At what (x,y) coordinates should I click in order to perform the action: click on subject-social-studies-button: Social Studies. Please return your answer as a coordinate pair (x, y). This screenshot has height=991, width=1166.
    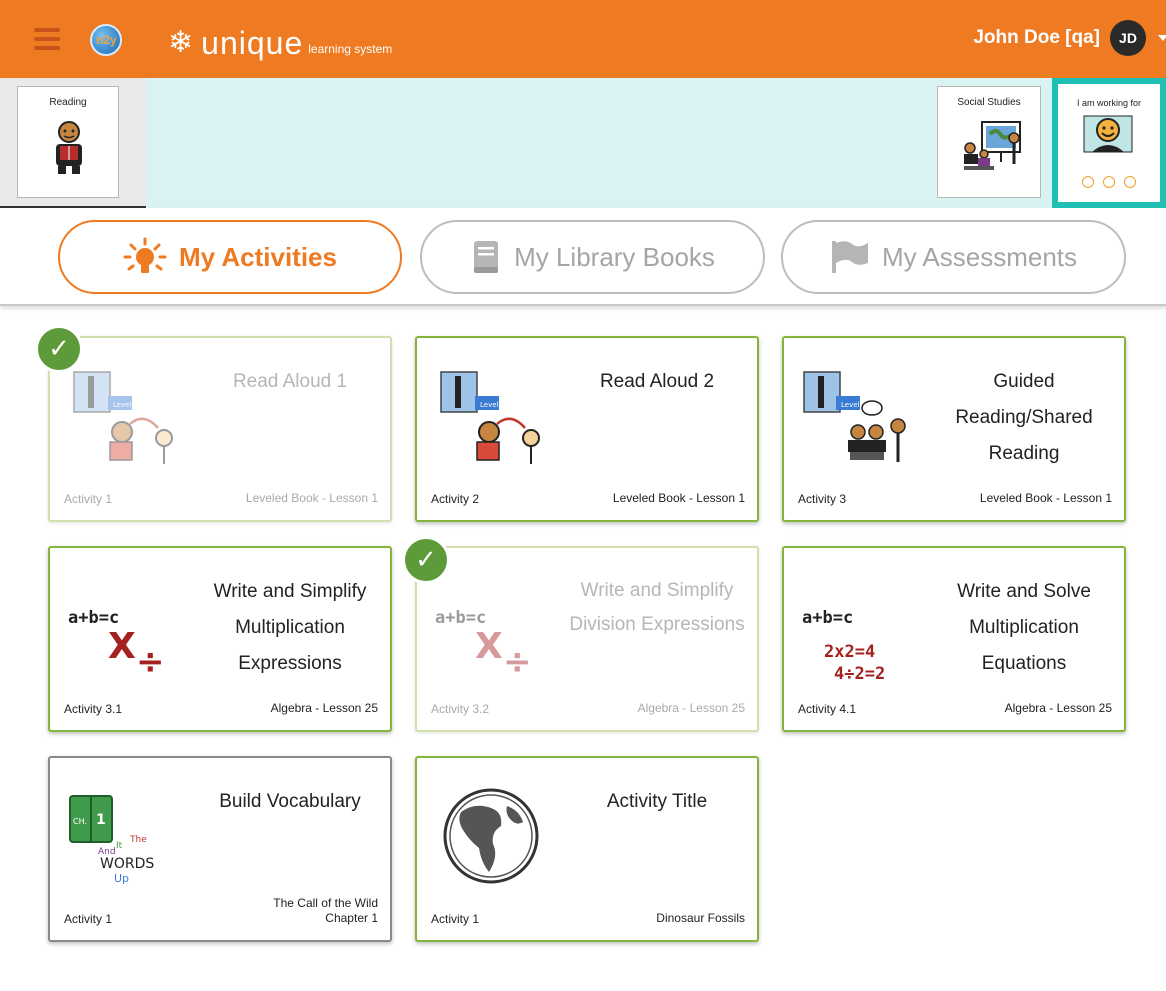
    Looking at the image, I should click on (989, 142).